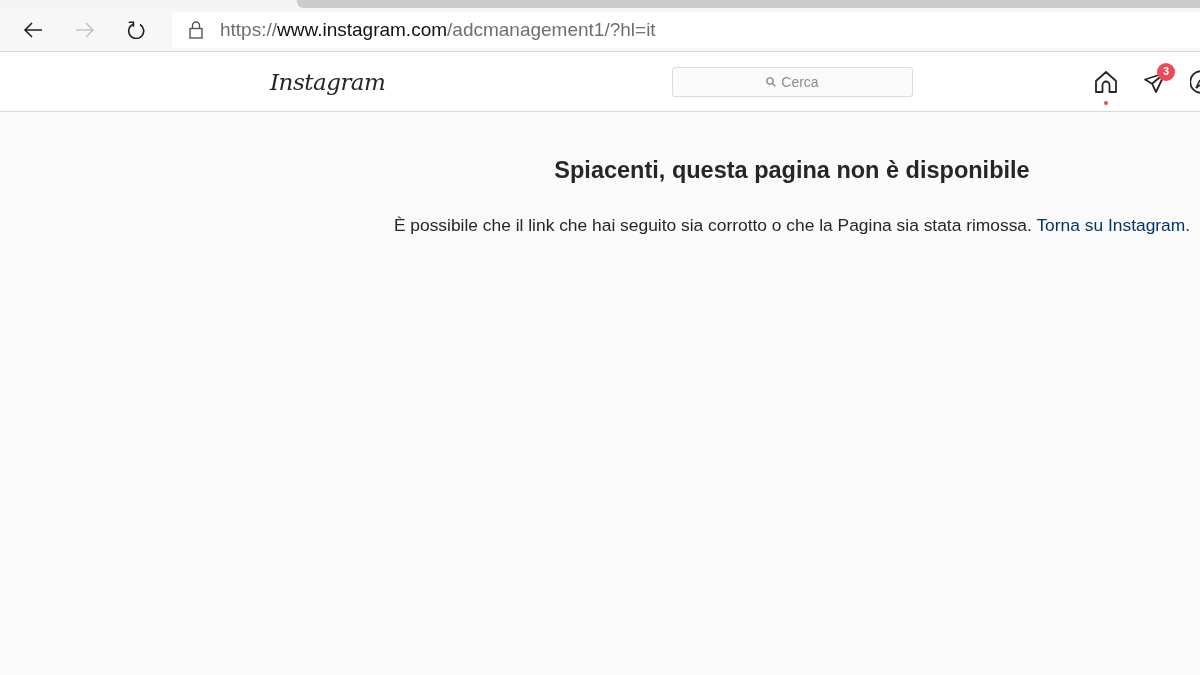 This screenshot has width=1200, height=675. I want to click on search-icon, so click(771, 81).